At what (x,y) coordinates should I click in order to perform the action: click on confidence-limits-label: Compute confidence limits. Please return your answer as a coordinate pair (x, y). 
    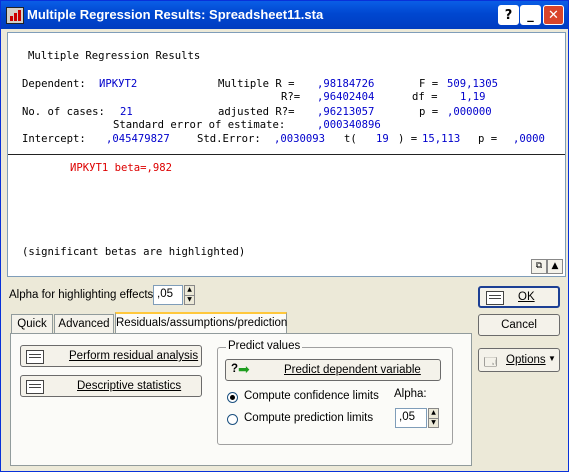
    Looking at the image, I should click on (311, 396).